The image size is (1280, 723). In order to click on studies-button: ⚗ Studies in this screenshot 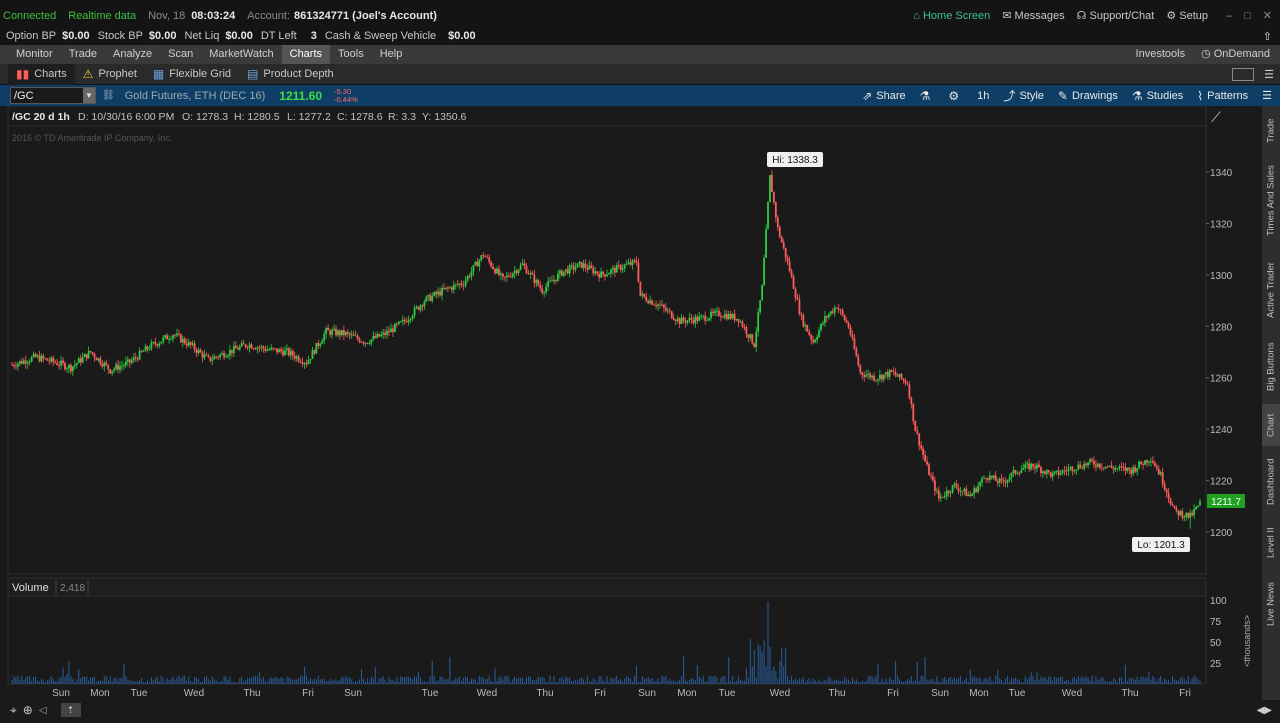, I will do `click(1157, 96)`.